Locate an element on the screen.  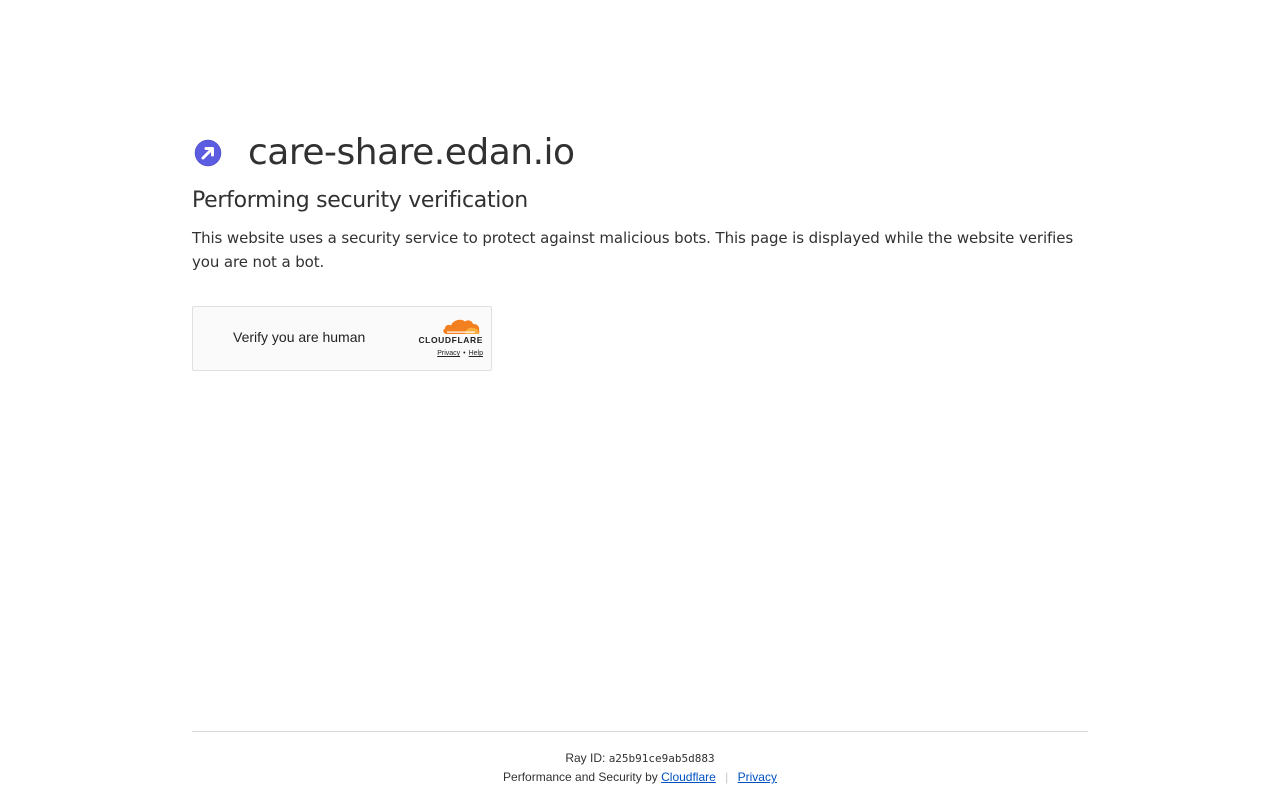
site-name: care-share.edan.io is located at coordinates (411, 152).